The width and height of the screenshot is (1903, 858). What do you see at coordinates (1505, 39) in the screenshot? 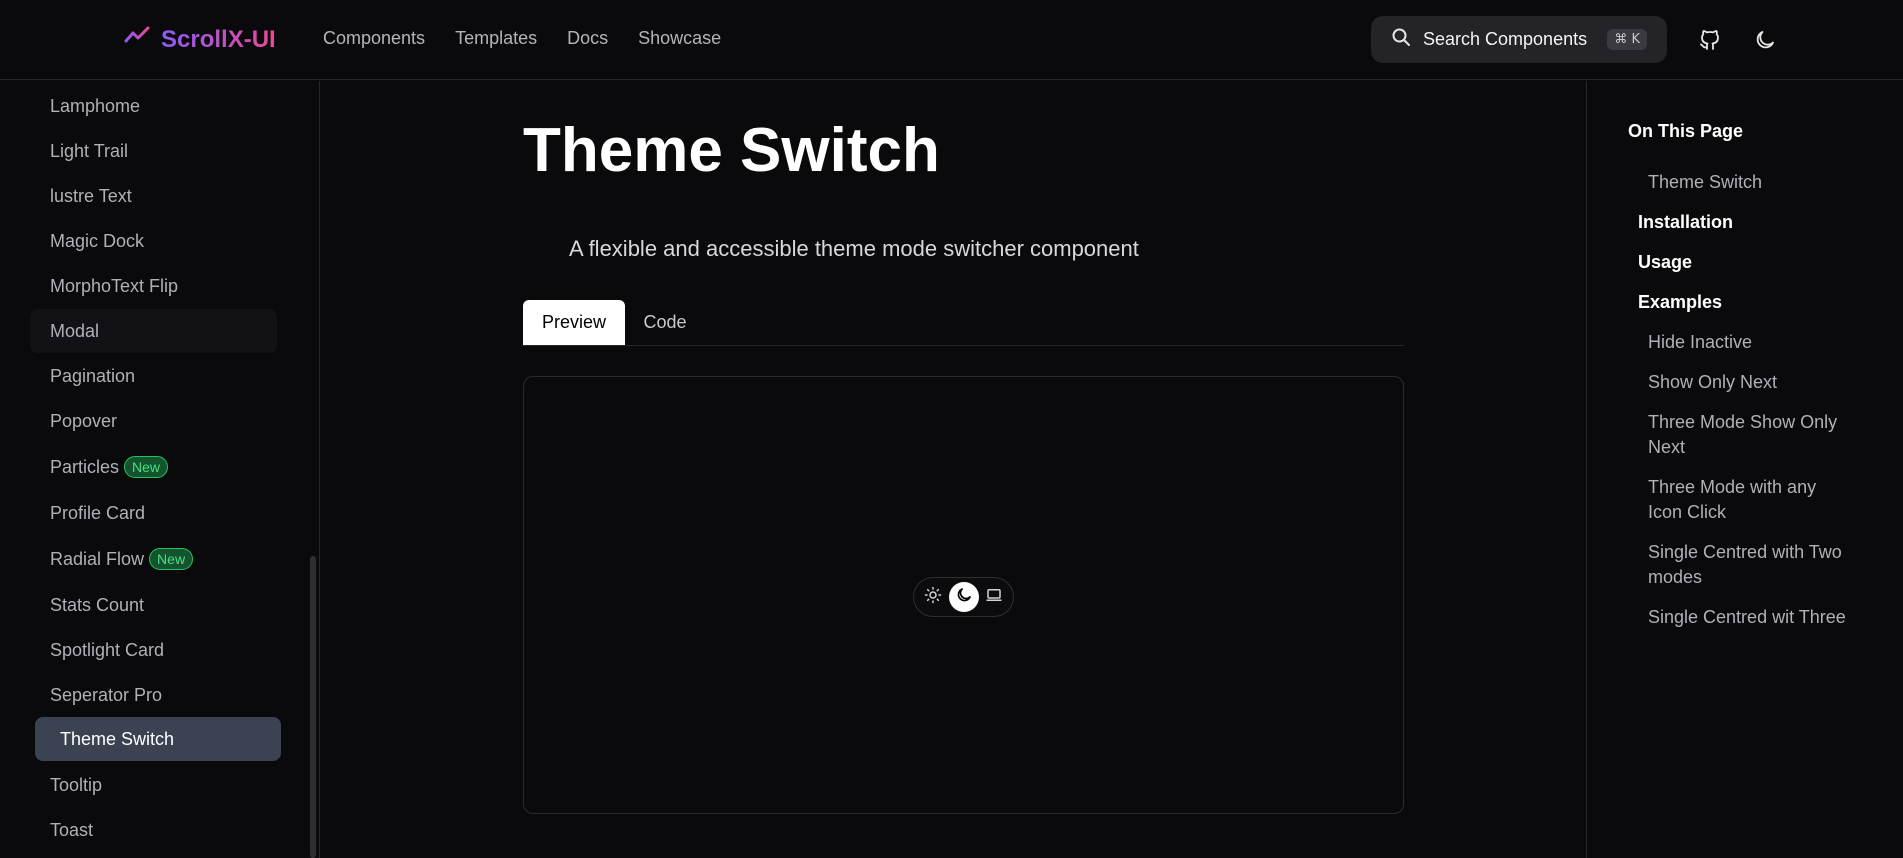
I see `search-label: Search Components` at bounding box center [1505, 39].